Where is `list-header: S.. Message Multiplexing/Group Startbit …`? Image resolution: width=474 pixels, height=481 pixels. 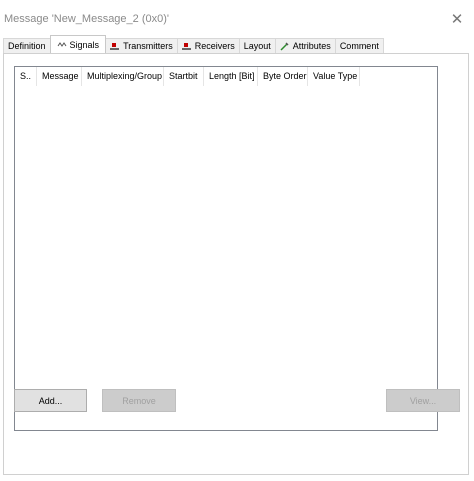
list-header: S.. Message Multiplexing/Group Startbit … is located at coordinates (226, 76).